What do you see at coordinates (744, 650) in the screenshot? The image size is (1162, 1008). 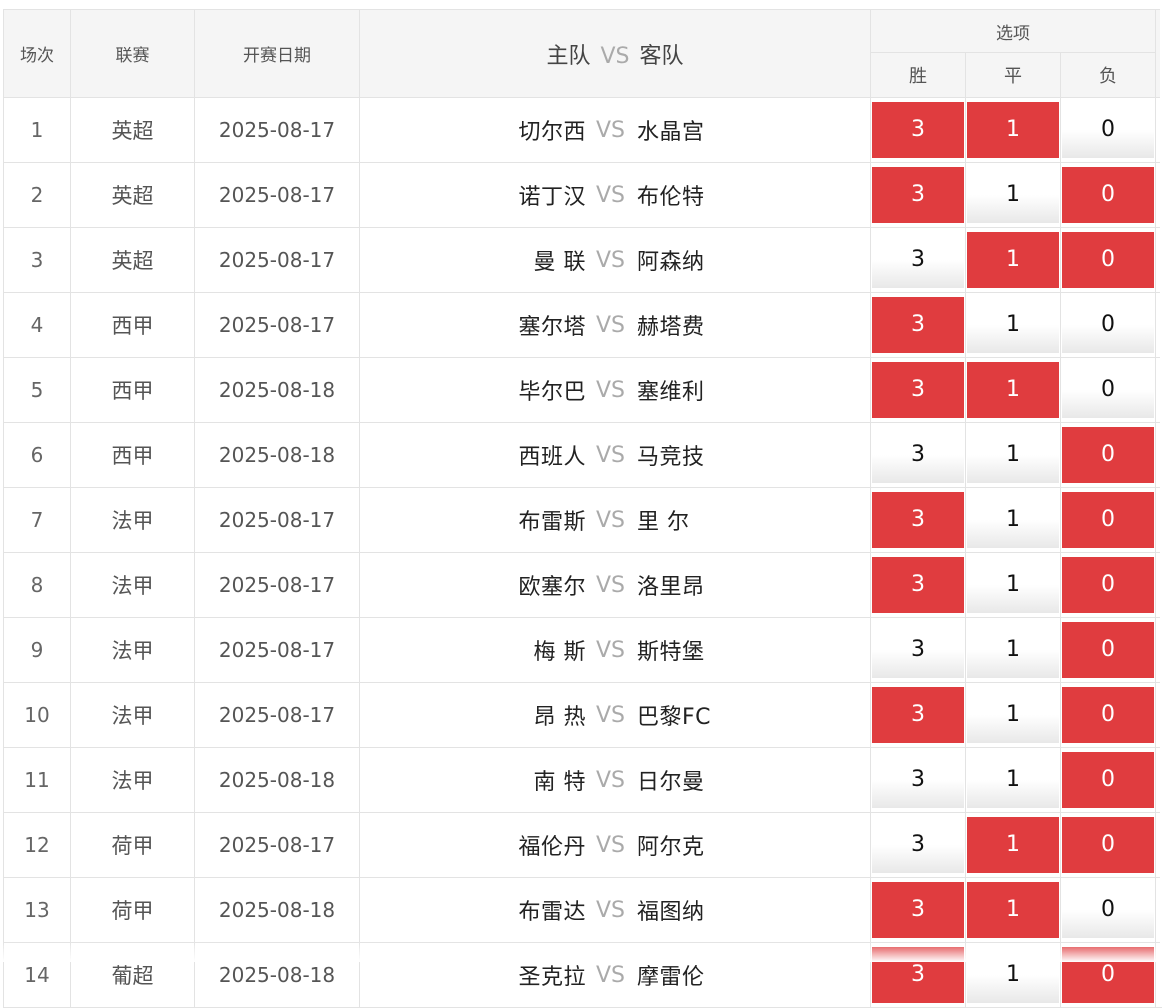 I see `away-team: 斯特堡` at bounding box center [744, 650].